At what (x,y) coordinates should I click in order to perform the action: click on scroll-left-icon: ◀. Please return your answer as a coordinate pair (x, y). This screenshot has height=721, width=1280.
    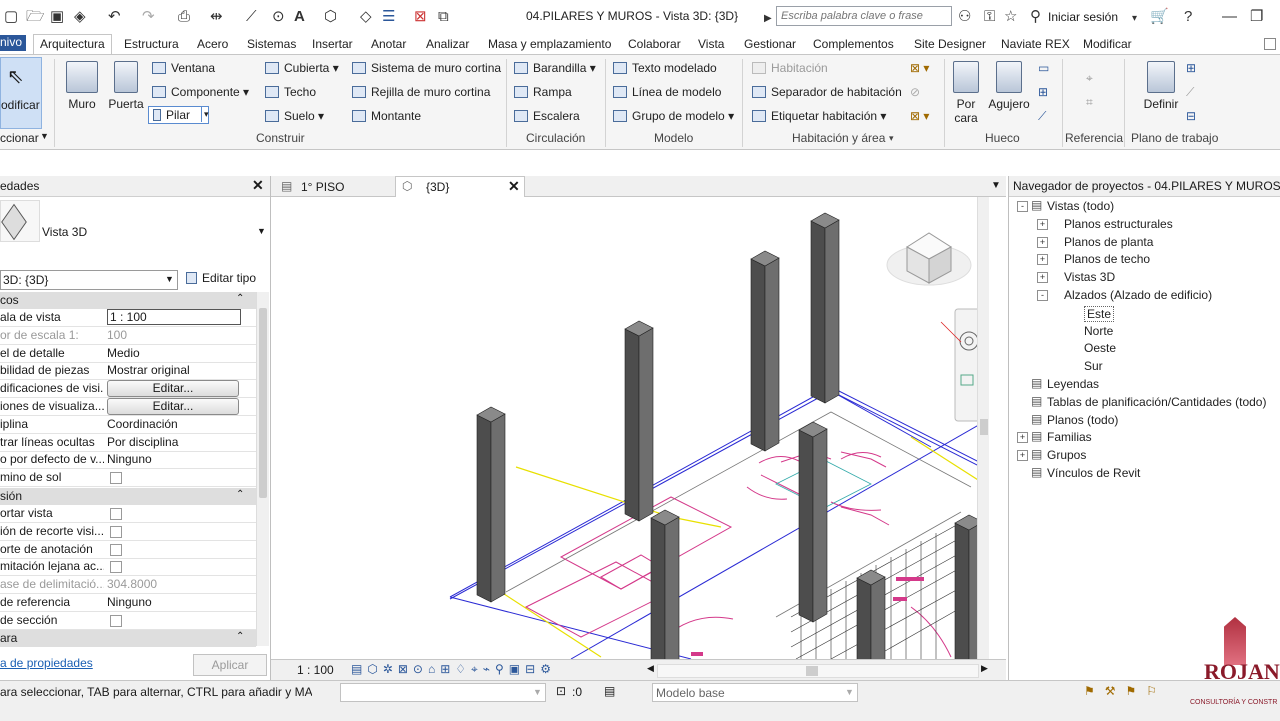
    Looking at the image, I should click on (650, 668).